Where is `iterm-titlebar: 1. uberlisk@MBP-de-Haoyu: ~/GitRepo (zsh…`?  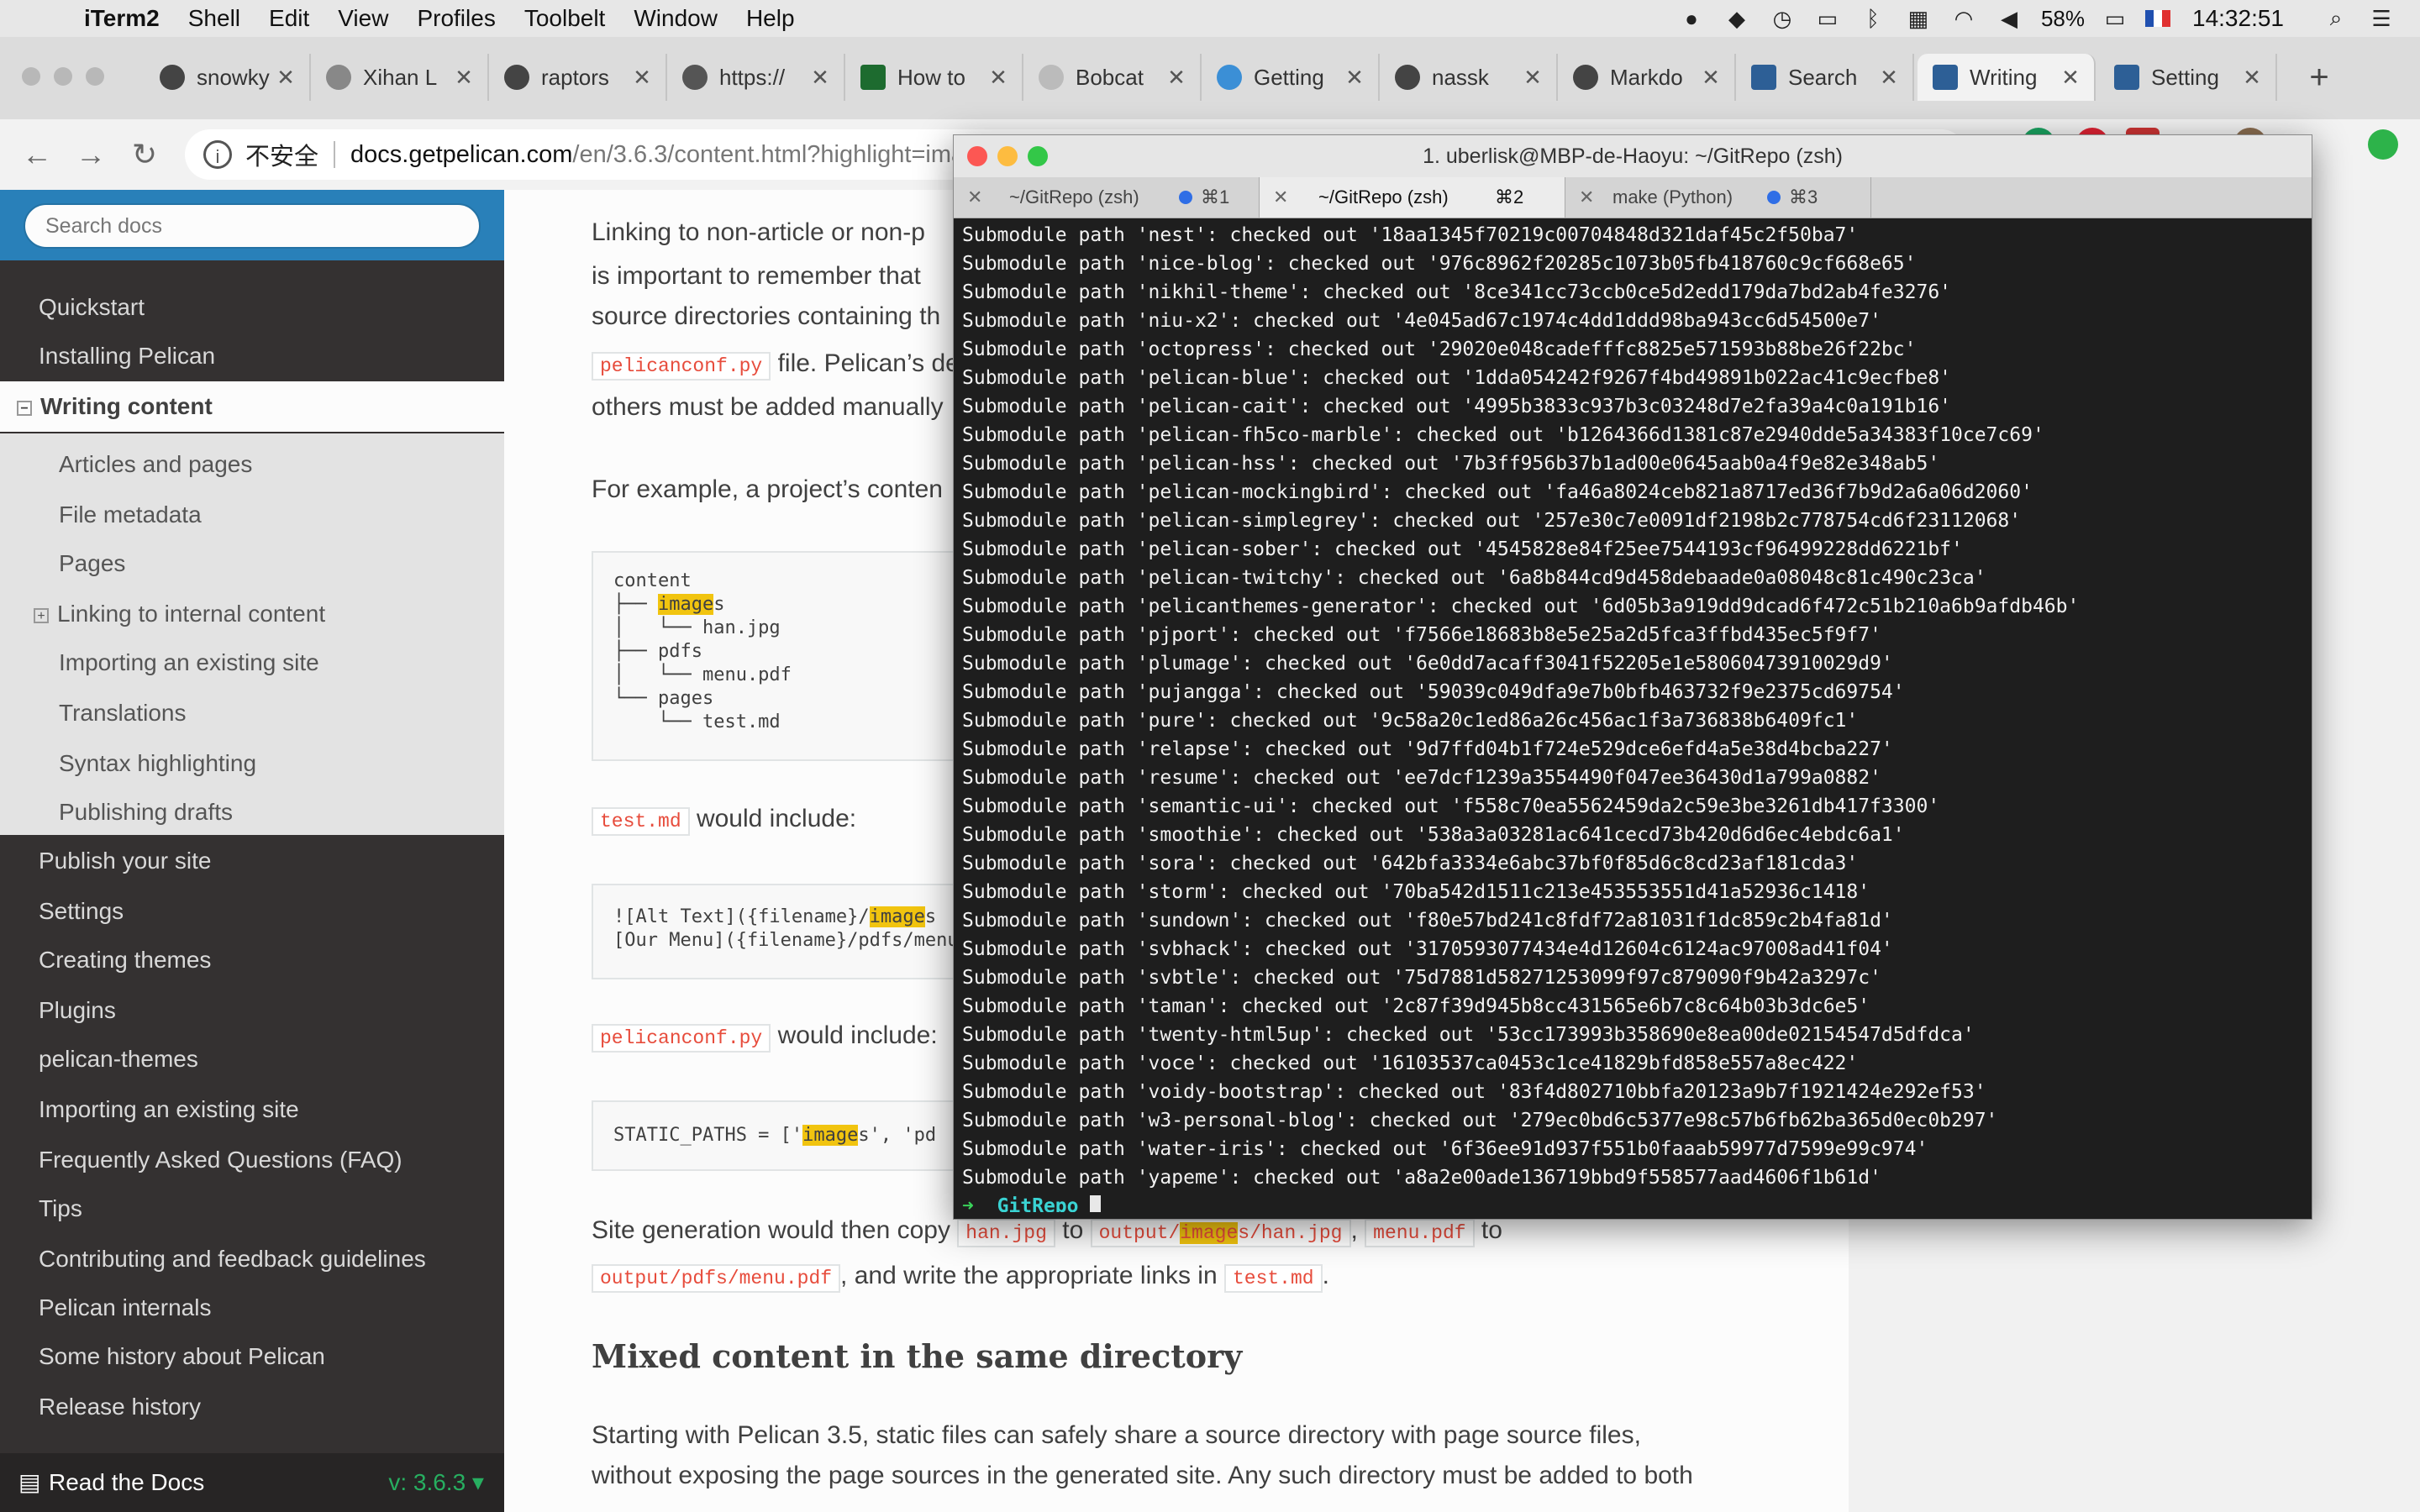 iterm-titlebar: 1. uberlisk@MBP-de-Haoyu: ~/GitRepo (zsh… is located at coordinates (1633, 156).